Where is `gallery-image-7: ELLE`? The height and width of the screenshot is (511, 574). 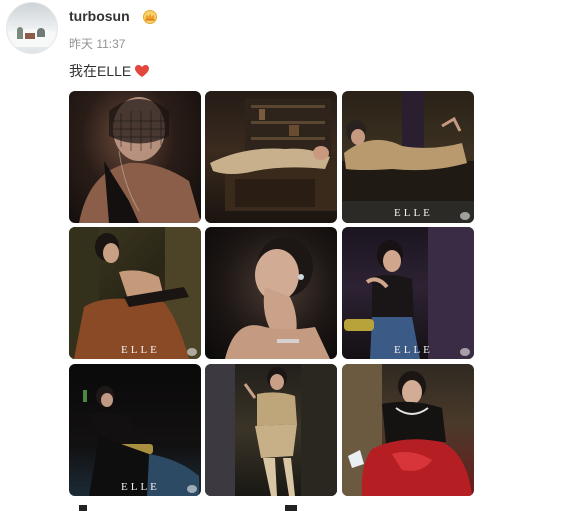
gallery-image-7: ELLE is located at coordinates (135, 430).